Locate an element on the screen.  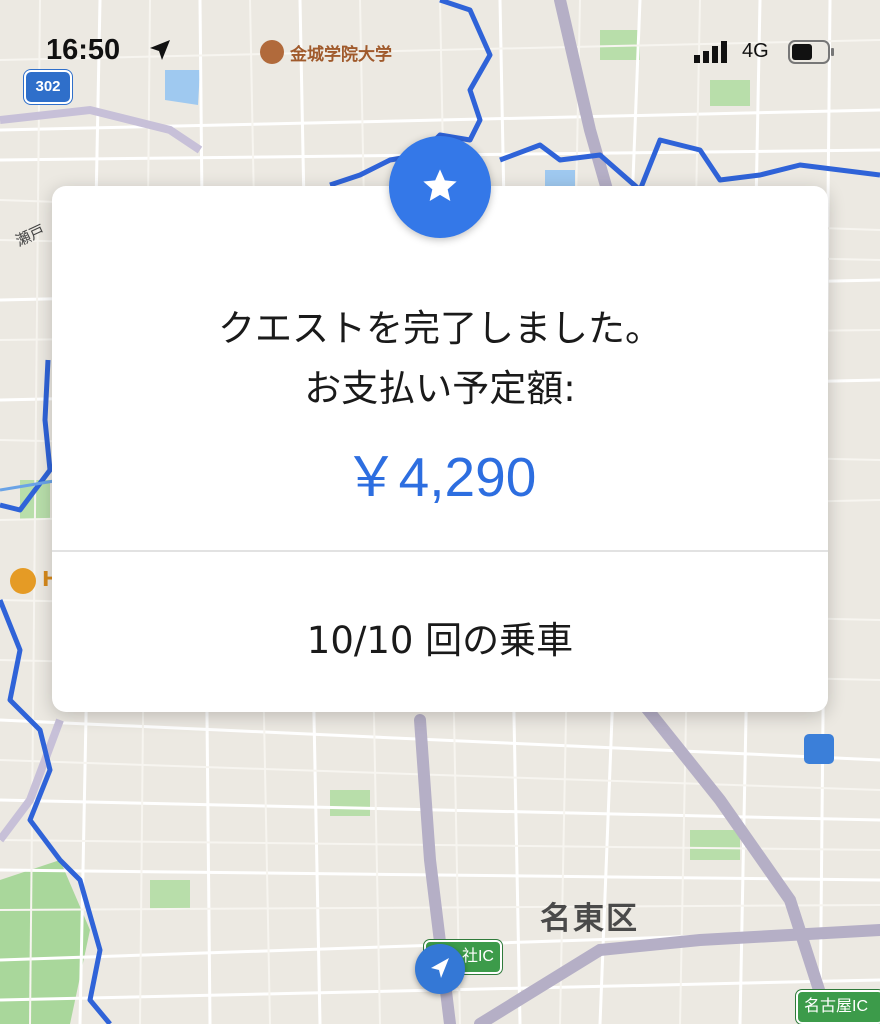
navigation-arrow-button is located at coordinates (440, 969).